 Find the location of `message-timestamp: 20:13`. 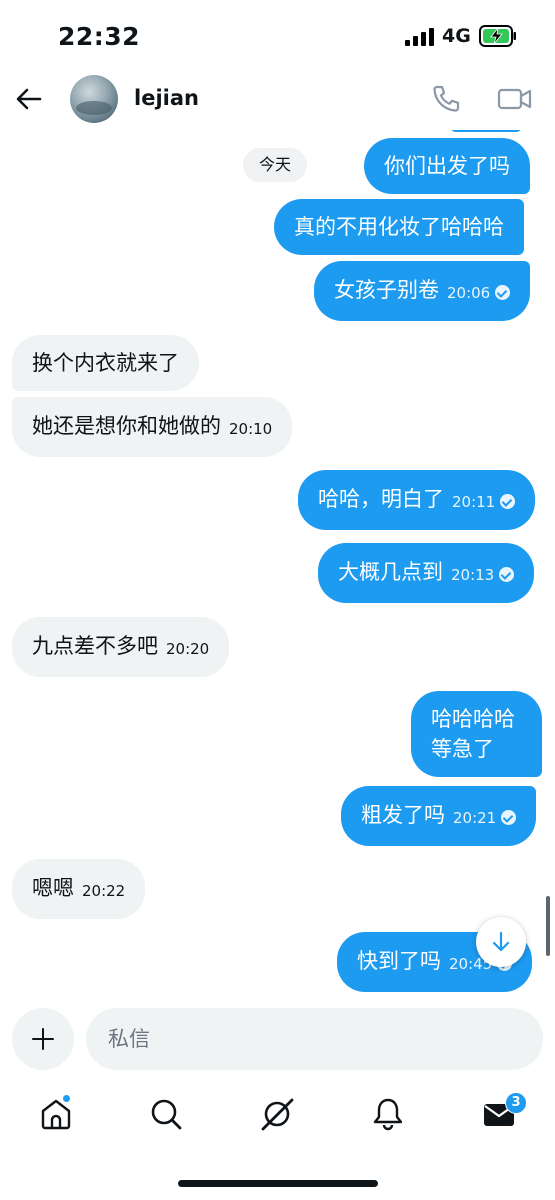

message-timestamp: 20:13 is located at coordinates (473, 575).